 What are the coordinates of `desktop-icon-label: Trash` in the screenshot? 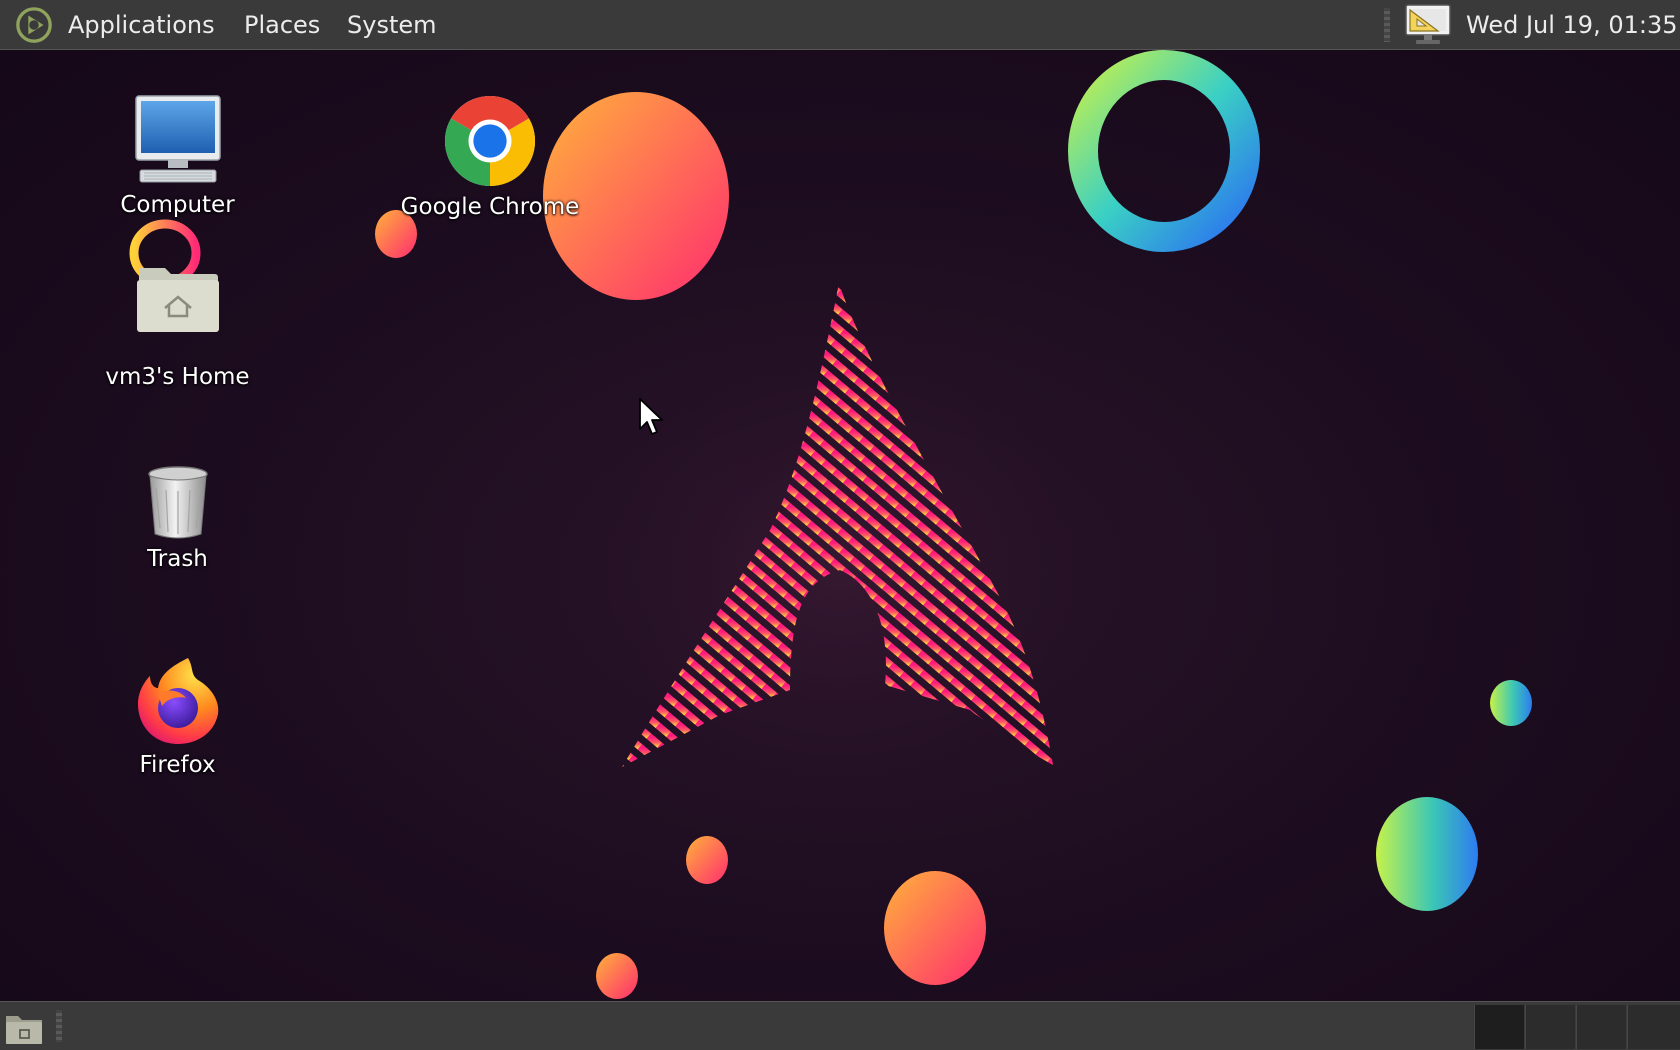 It's located at (177, 559).